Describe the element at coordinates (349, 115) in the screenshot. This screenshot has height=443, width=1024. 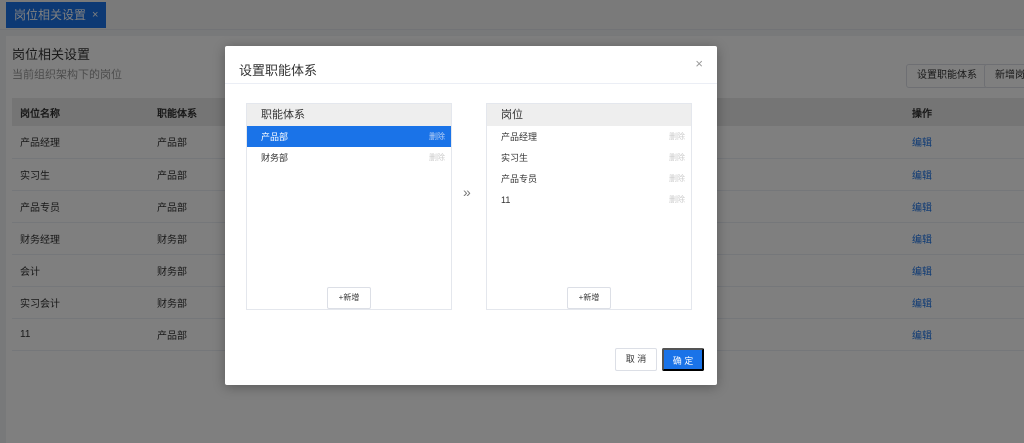
I see `system-panel-header: 职能体系` at that location.